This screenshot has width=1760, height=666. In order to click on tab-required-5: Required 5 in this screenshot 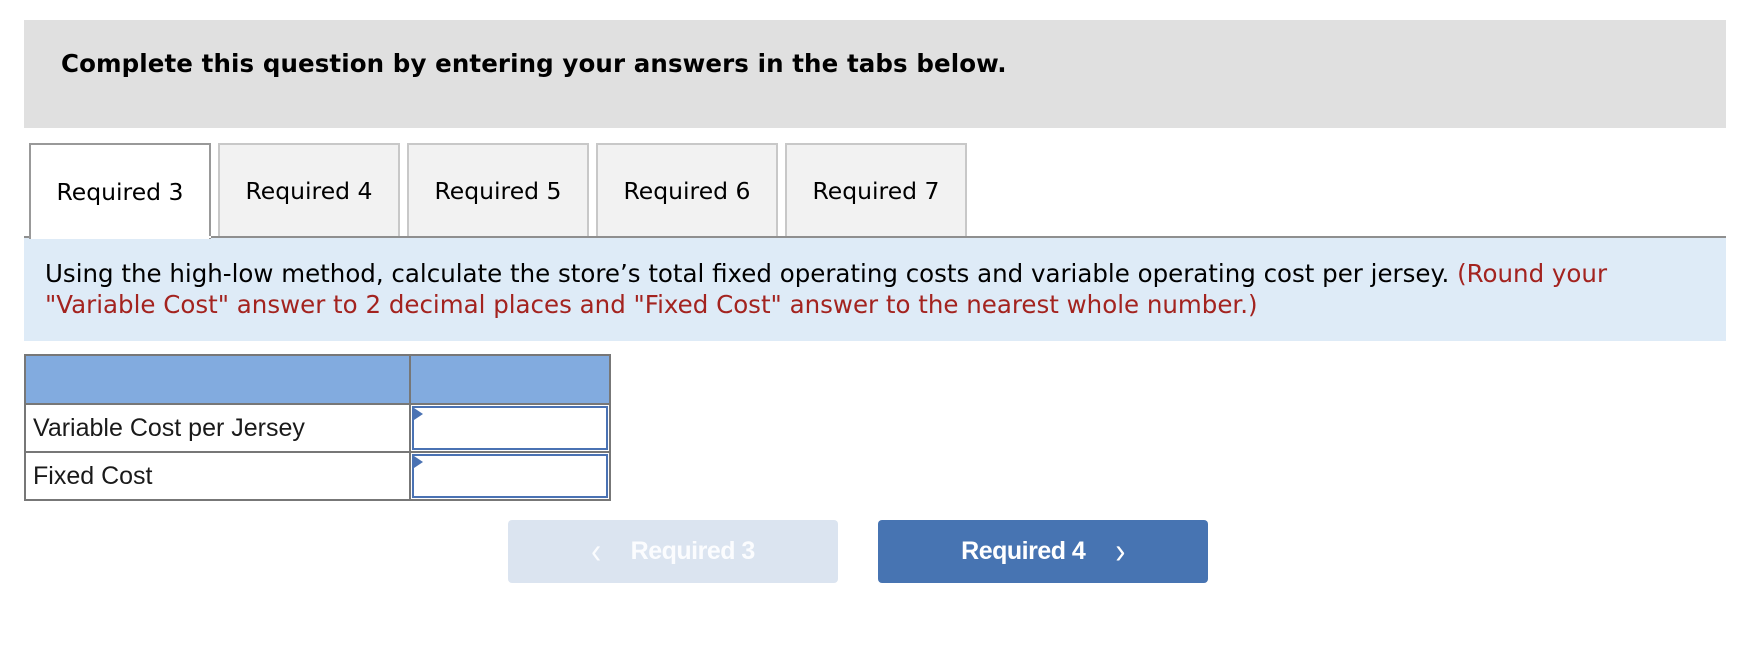, I will do `click(498, 189)`.